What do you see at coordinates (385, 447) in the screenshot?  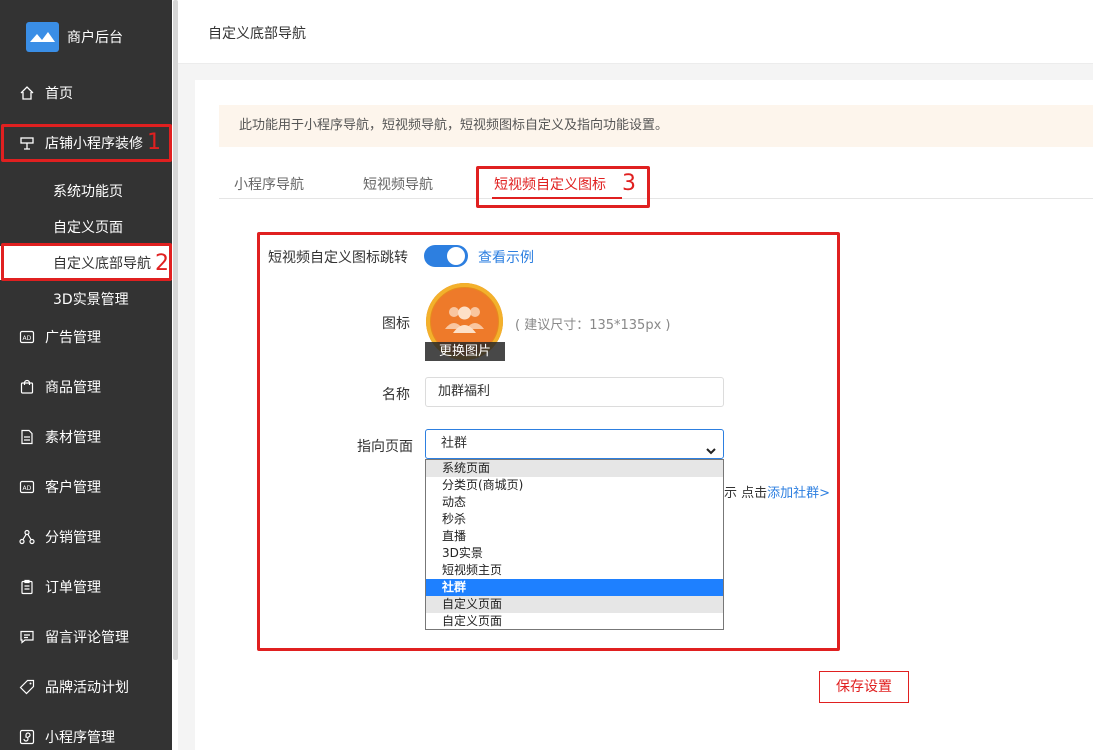 I see `target-page-label: 指向页面` at bounding box center [385, 447].